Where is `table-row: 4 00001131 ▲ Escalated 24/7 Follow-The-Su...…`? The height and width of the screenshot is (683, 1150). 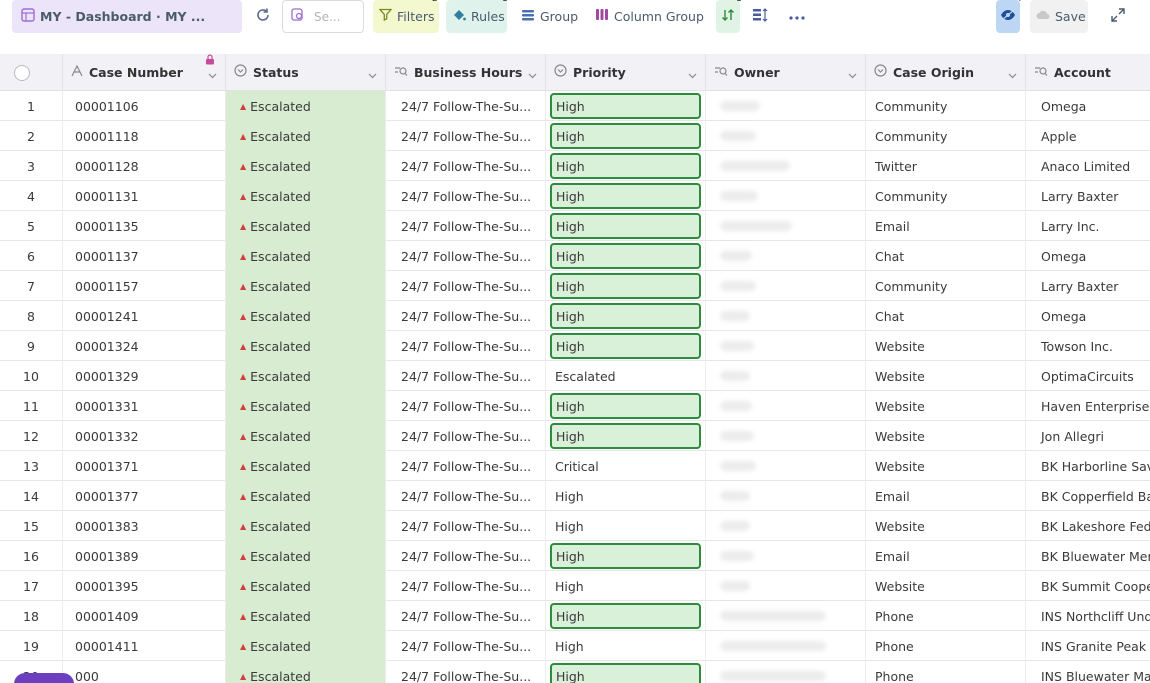 table-row: 4 00001131 ▲ Escalated 24/7 Follow-The-Su...… is located at coordinates (575, 196).